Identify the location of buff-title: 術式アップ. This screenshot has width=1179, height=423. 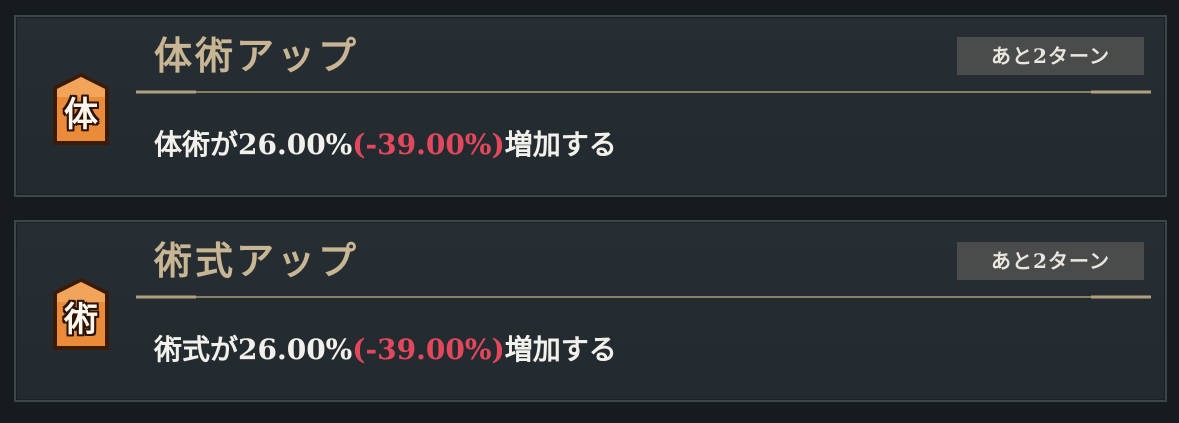
(257, 260).